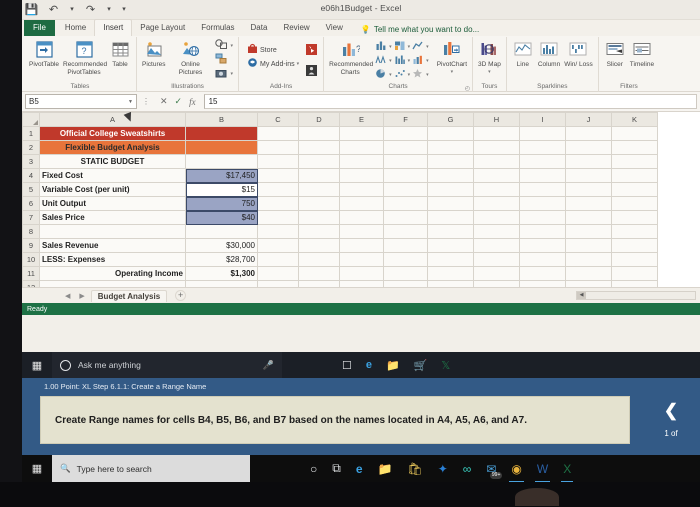  I want to click on cell-e4, so click(361, 175).